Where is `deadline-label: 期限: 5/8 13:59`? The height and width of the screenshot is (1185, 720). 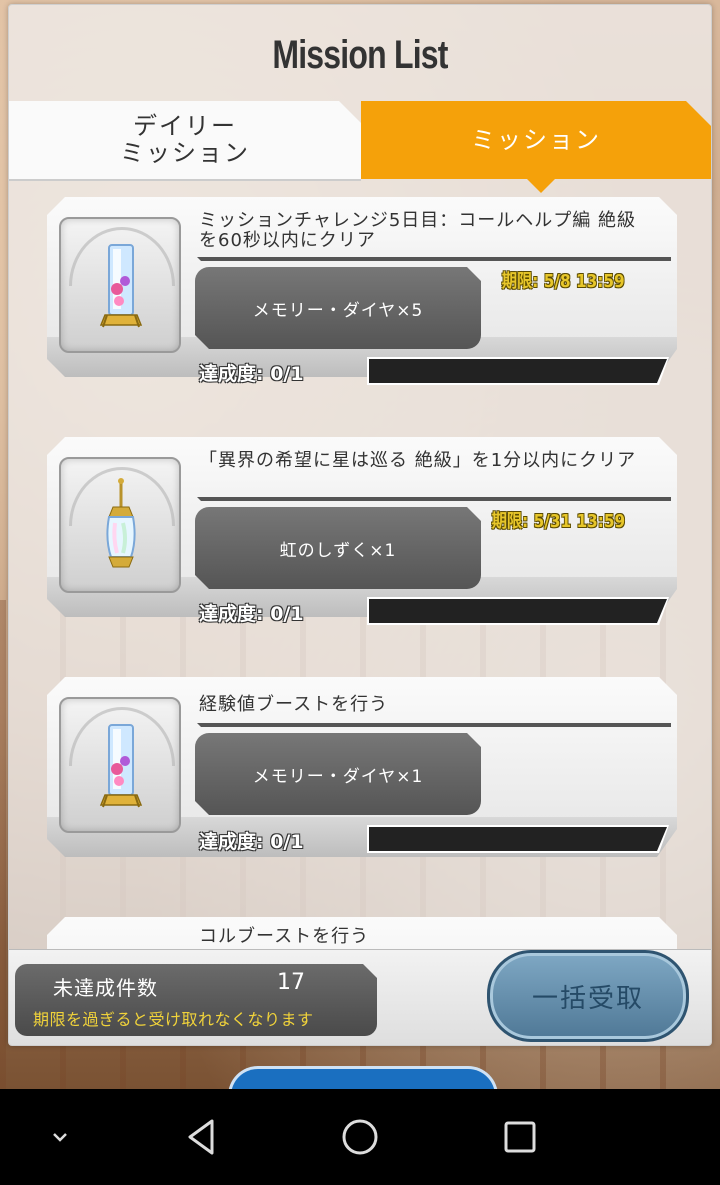
deadline-label: 期限: 5/8 13:59 is located at coordinates (563, 281).